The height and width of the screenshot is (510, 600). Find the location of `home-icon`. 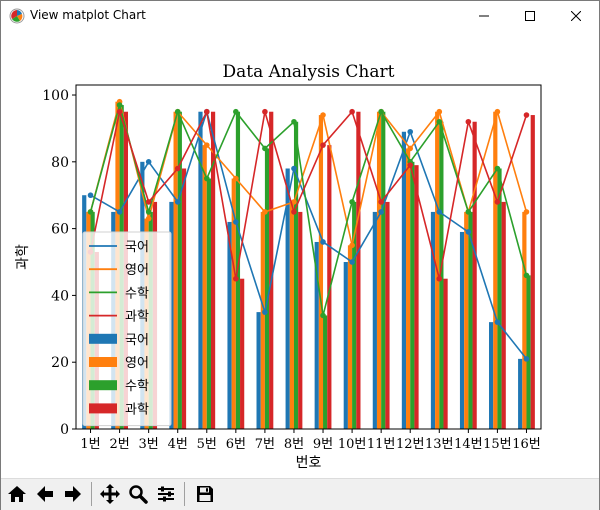

home-icon is located at coordinates (17, 494).